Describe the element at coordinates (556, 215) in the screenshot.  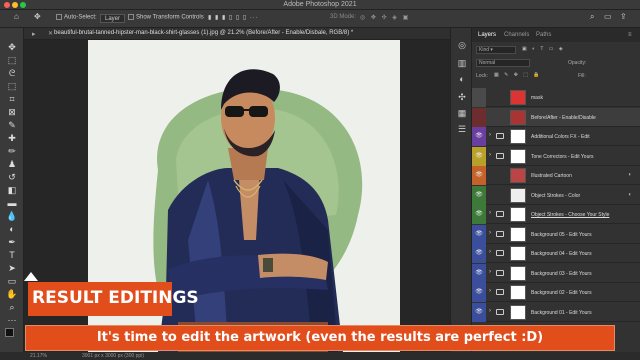
I see `layer-row: 👁 › Object Strokes - Choose Your Style` at that location.